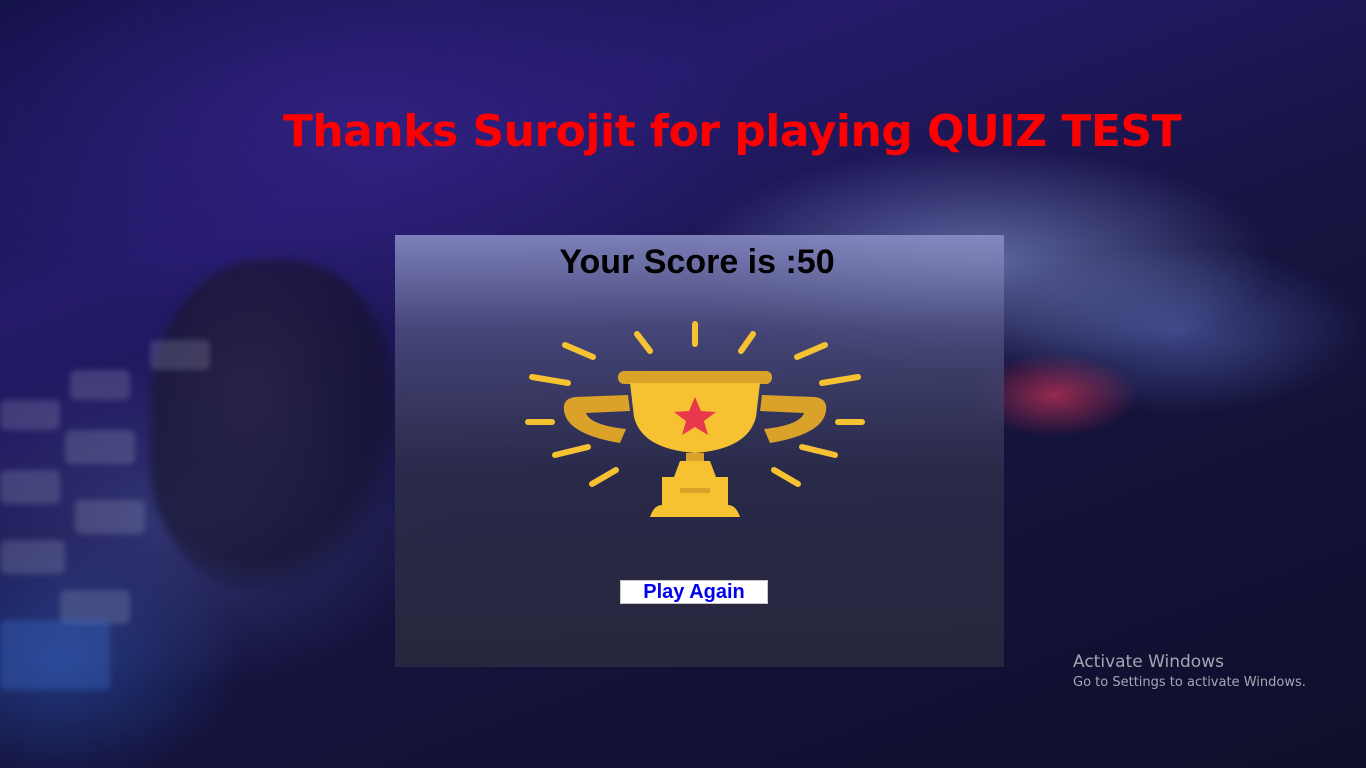 The image size is (1366, 768). What do you see at coordinates (1189, 682) in the screenshot?
I see `watermark-subtitle: Go to Settings to activate Windows.` at bounding box center [1189, 682].